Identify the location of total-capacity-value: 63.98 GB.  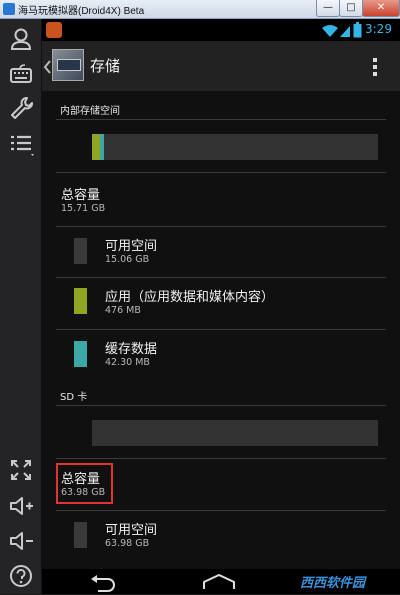
(83, 492).